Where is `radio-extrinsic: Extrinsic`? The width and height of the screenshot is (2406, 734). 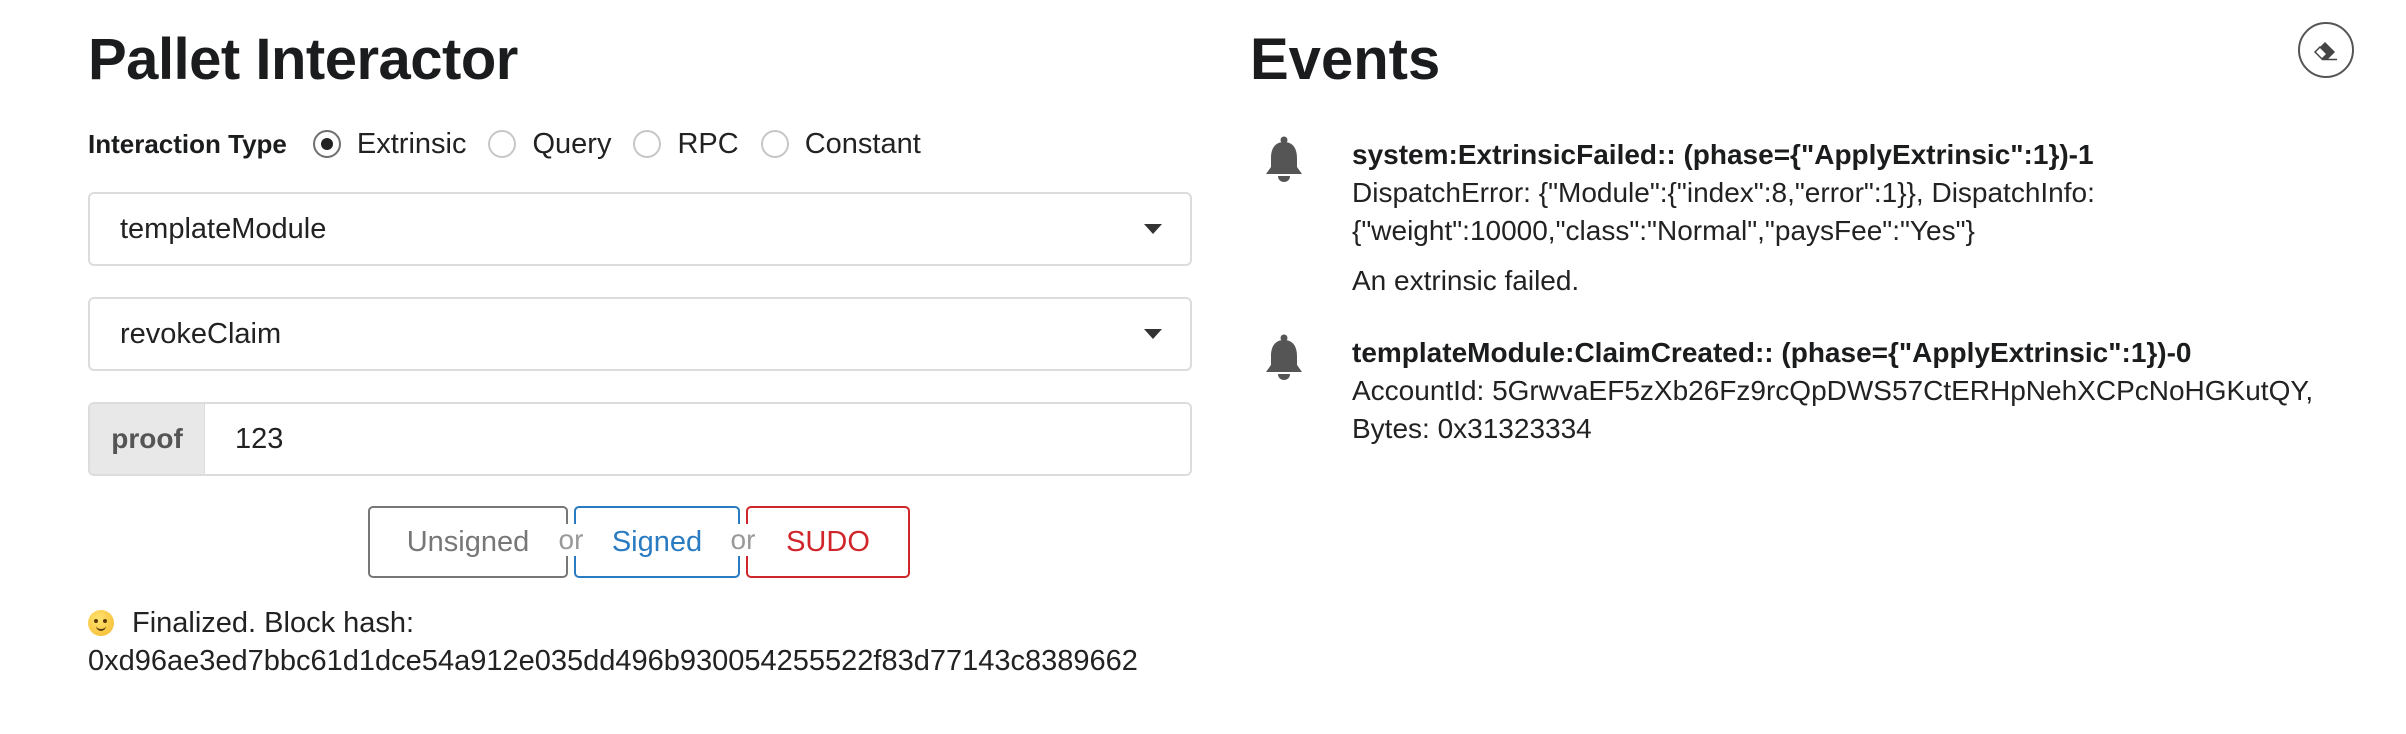 radio-extrinsic: Extrinsic is located at coordinates (389, 144).